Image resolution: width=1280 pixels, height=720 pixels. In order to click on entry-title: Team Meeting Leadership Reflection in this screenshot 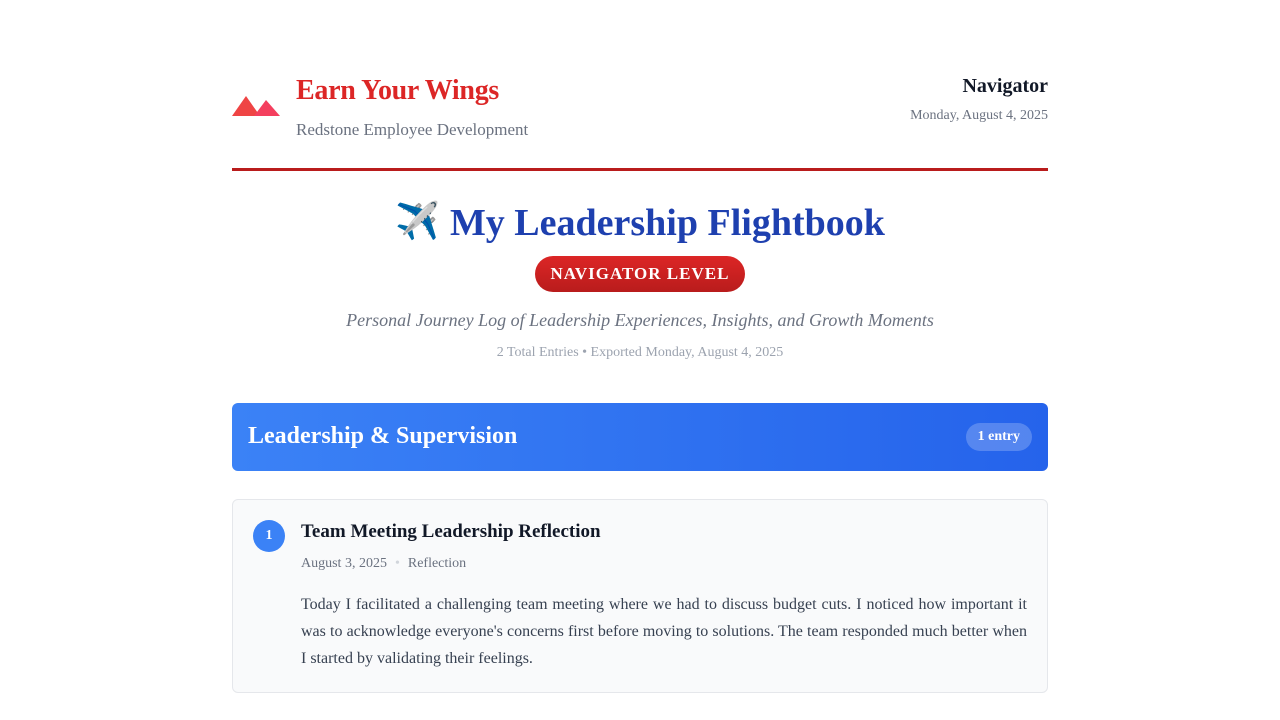, I will do `click(451, 531)`.